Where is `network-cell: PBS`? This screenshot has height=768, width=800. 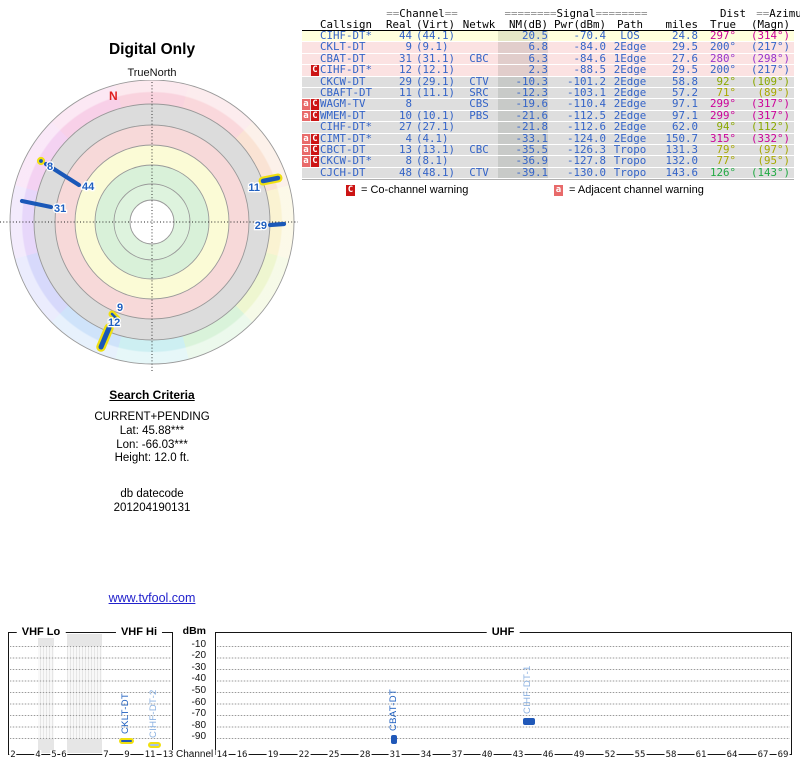 network-cell: PBS is located at coordinates (479, 115).